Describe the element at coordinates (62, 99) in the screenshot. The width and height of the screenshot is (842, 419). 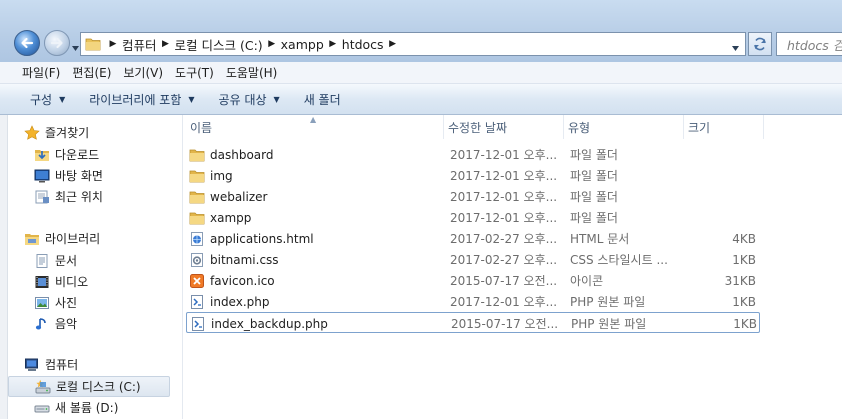
I see `chevron-down-icon: ▼` at that location.